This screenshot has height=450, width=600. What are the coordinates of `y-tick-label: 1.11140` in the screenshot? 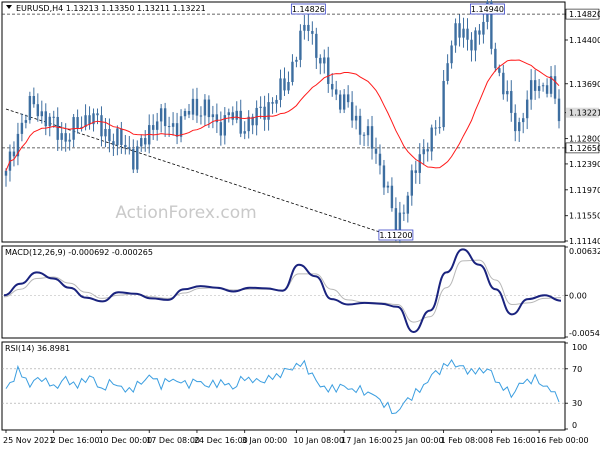 It's located at (584, 241).